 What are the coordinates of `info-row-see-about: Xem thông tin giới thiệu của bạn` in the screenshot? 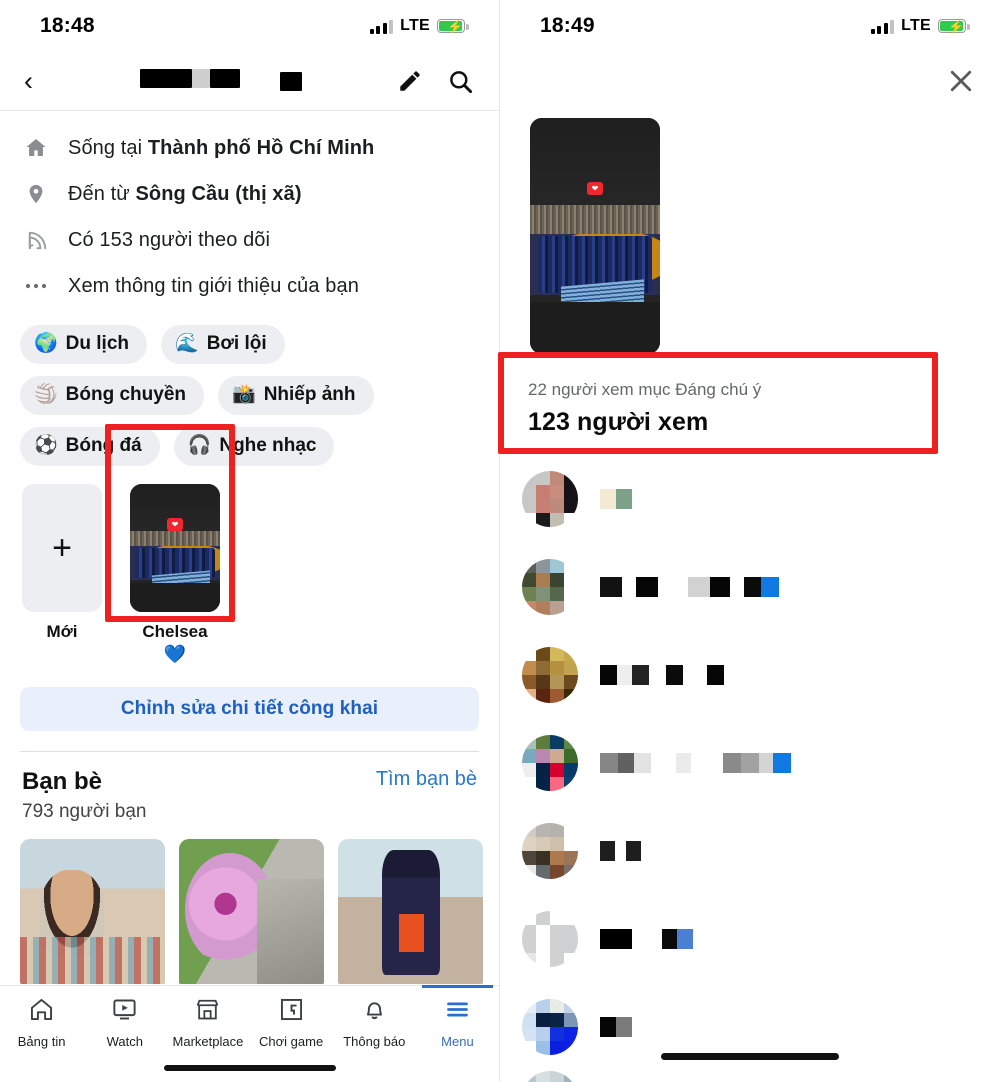 It's located at (249, 286).